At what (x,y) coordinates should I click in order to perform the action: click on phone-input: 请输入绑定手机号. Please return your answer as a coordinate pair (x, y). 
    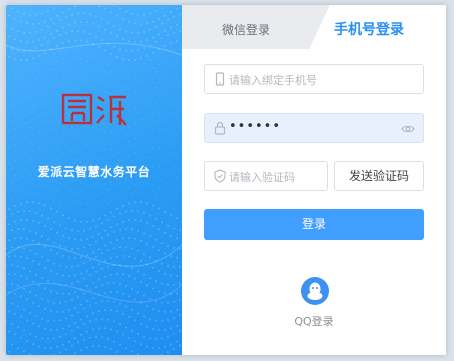
    Looking at the image, I should click on (314, 79).